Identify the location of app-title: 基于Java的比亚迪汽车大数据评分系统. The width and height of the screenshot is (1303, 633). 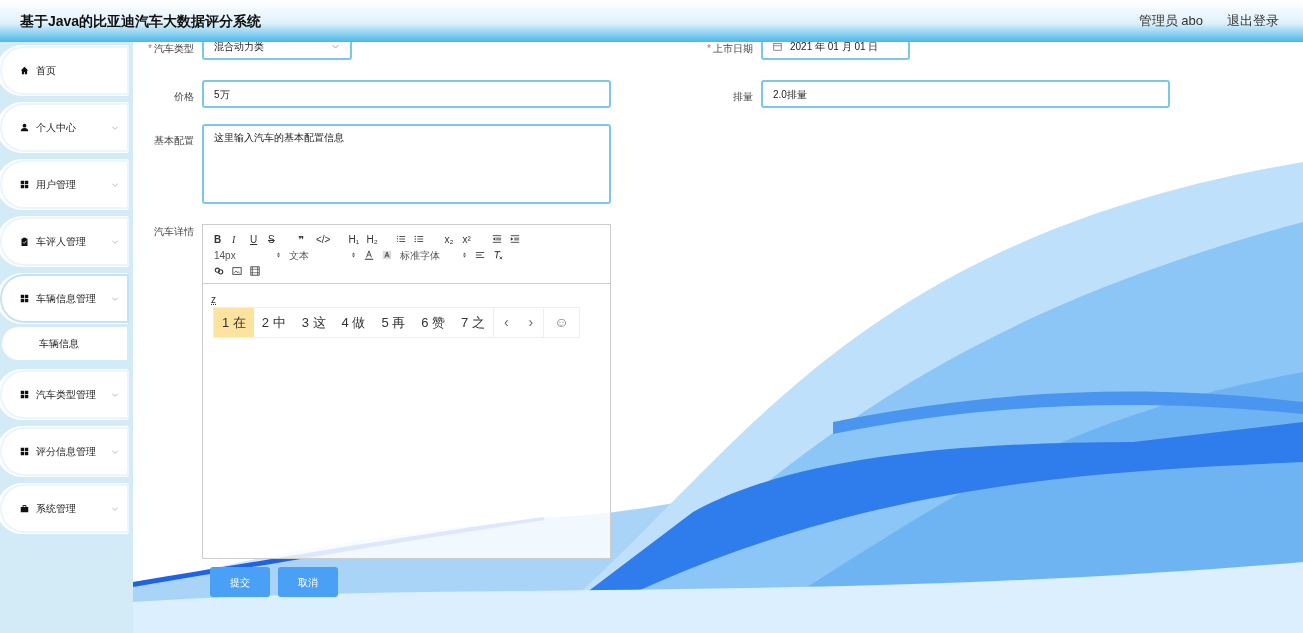
(140, 21).